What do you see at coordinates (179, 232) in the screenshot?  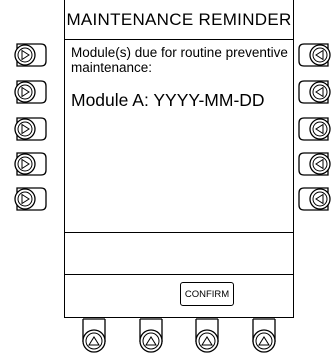 I see `screen-divider-upper` at bounding box center [179, 232].